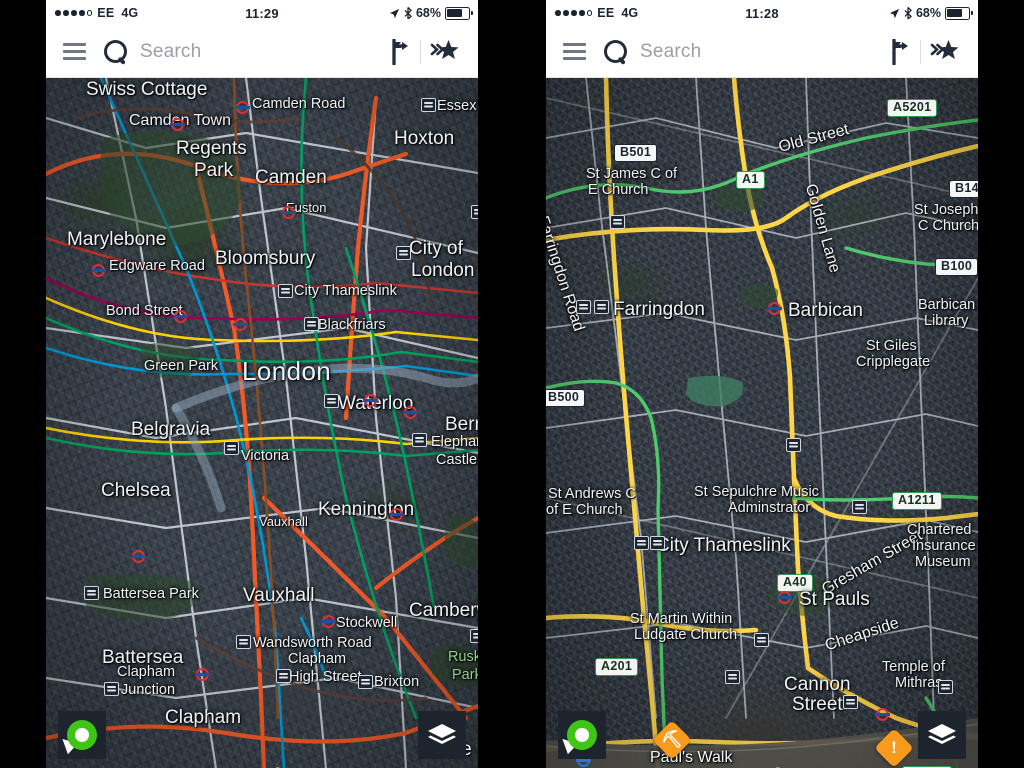  Describe the element at coordinates (762, 13) in the screenshot. I see `status-bar: EE 4G 11:28 68%` at that location.